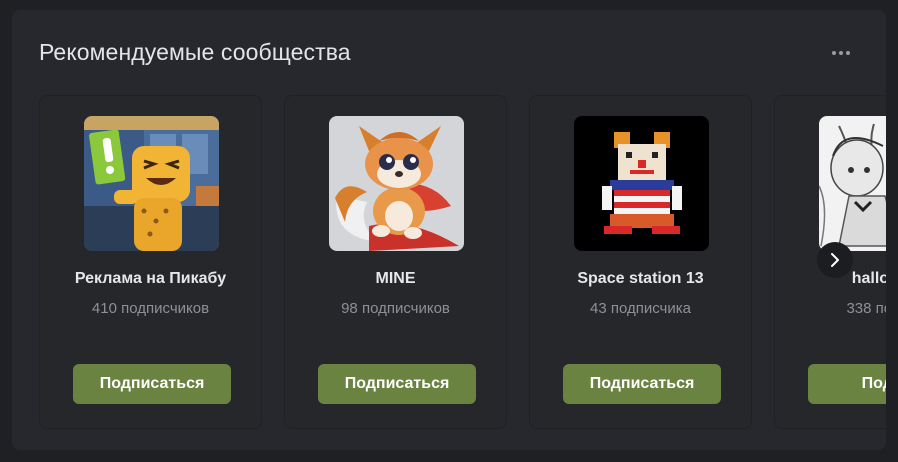 Image resolution: width=898 pixels, height=462 pixels. What do you see at coordinates (395, 308) in the screenshot?
I see `subscriber-count: 98 подписчиков` at bounding box center [395, 308].